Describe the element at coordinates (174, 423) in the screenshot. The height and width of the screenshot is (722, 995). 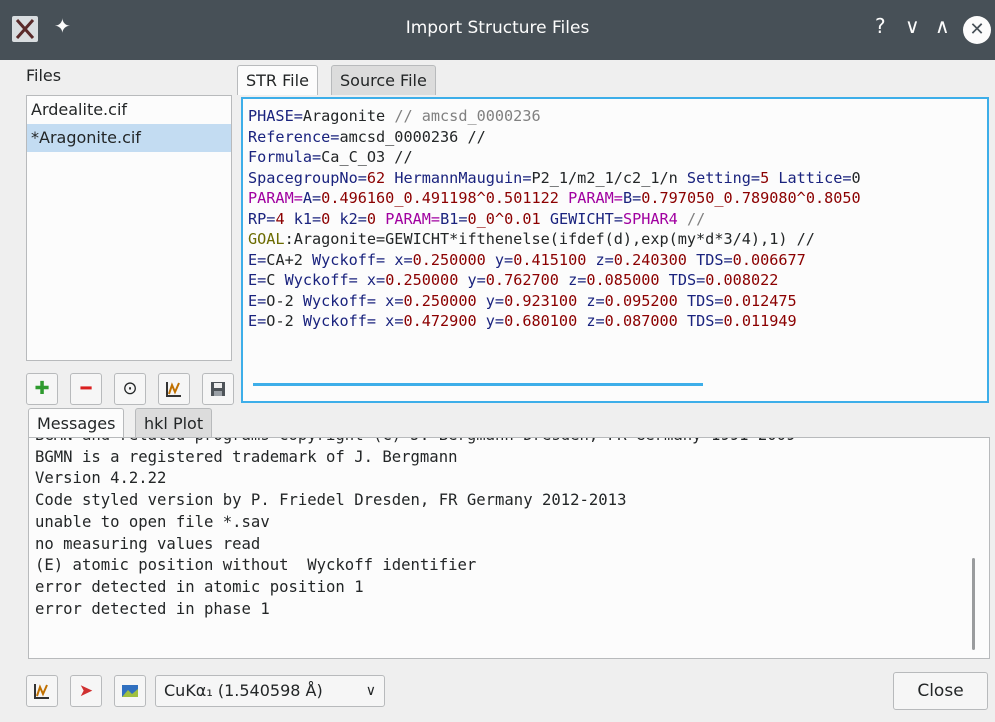
I see `tab-hkl-plot: hkl Plot` at that location.